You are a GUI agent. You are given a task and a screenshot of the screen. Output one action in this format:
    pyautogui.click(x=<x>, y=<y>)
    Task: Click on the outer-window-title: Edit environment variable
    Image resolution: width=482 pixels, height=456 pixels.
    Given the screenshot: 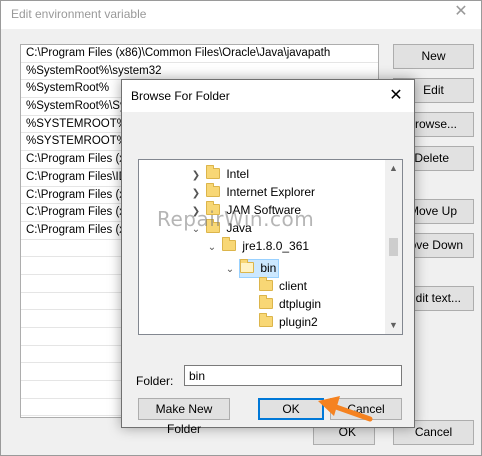 What is the action you would take?
    pyautogui.click(x=79, y=14)
    